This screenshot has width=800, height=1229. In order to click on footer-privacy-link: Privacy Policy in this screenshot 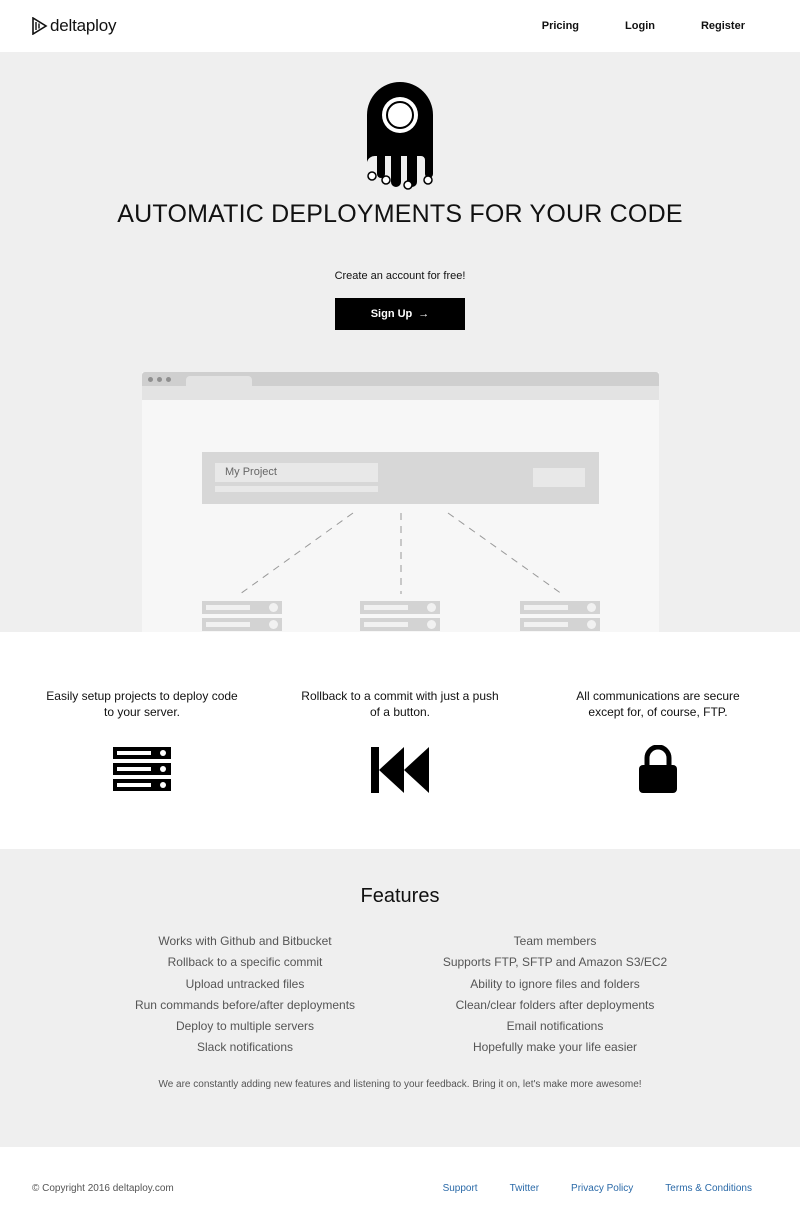, I will do `click(602, 1188)`.